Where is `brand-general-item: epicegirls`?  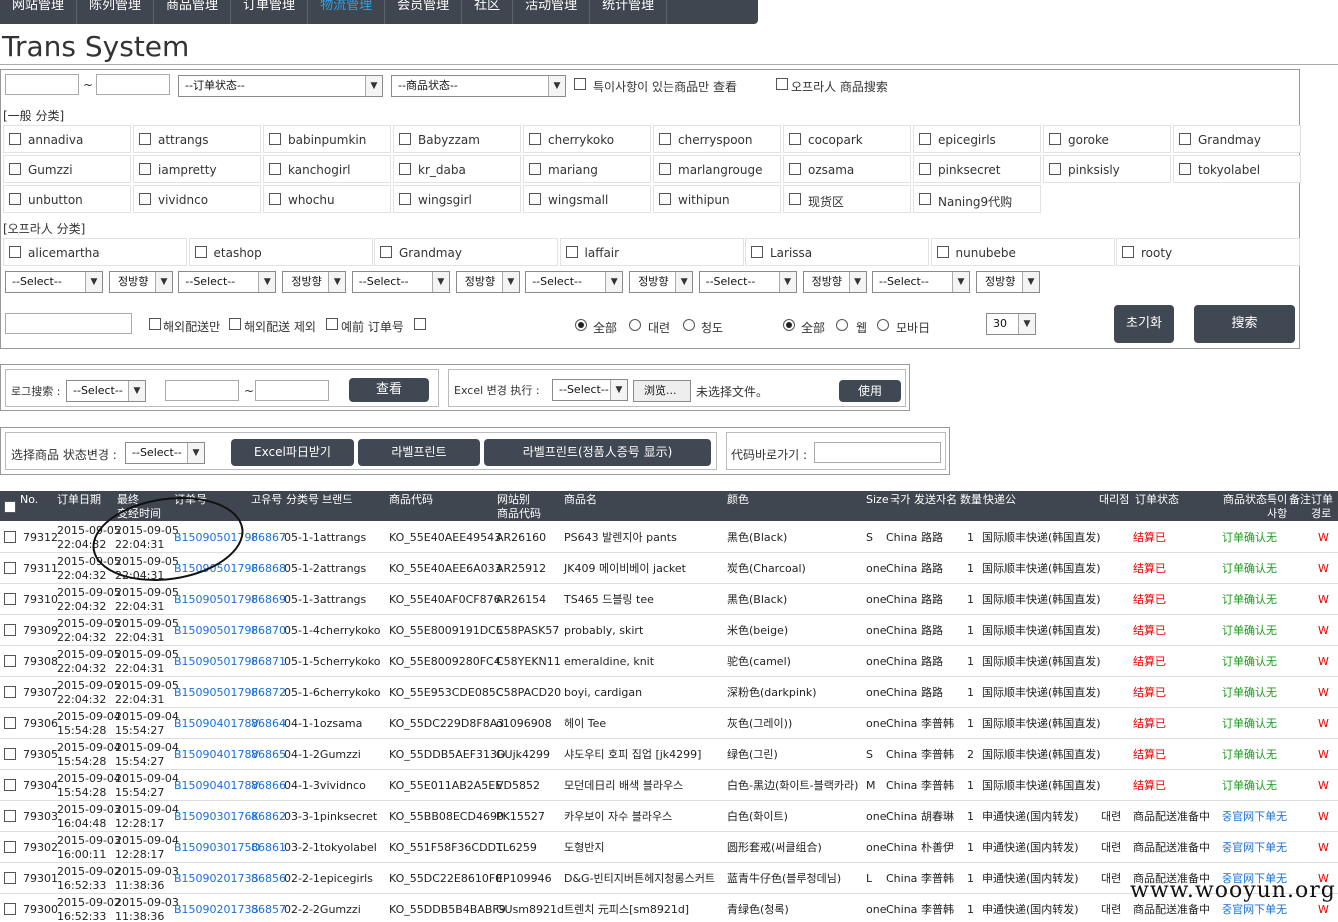 brand-general-item: epicegirls is located at coordinates (977, 139).